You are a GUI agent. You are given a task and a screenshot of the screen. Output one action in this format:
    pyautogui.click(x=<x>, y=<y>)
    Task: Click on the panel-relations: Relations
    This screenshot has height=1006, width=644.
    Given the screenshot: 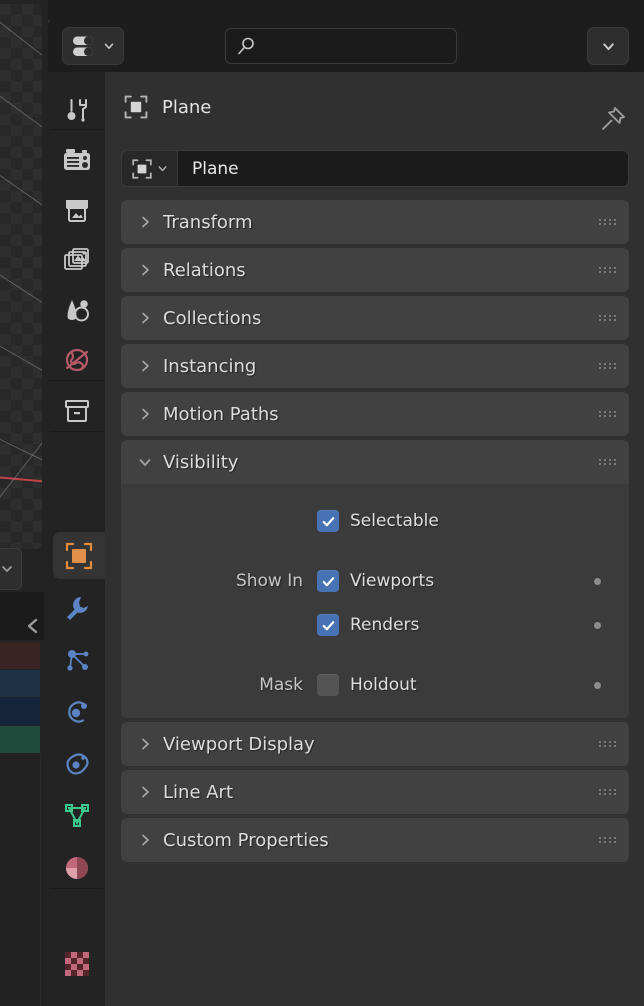 What is the action you would take?
    pyautogui.click(x=375, y=270)
    